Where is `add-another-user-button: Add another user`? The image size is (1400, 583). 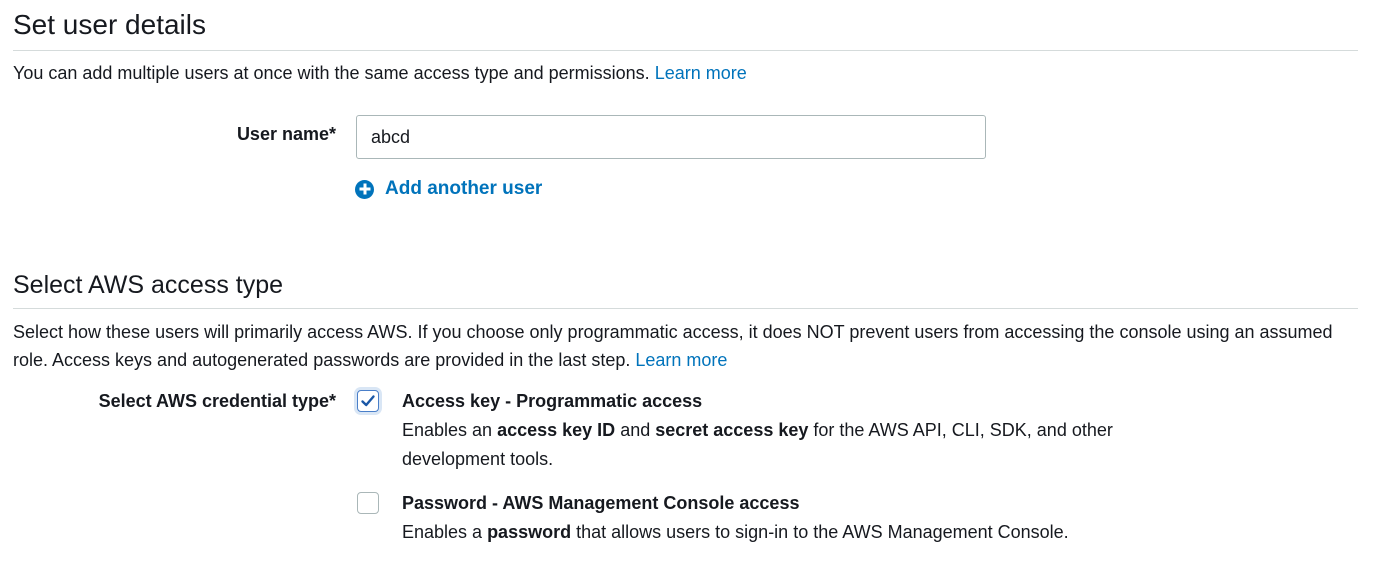 add-another-user-button: Add another user is located at coordinates (448, 189).